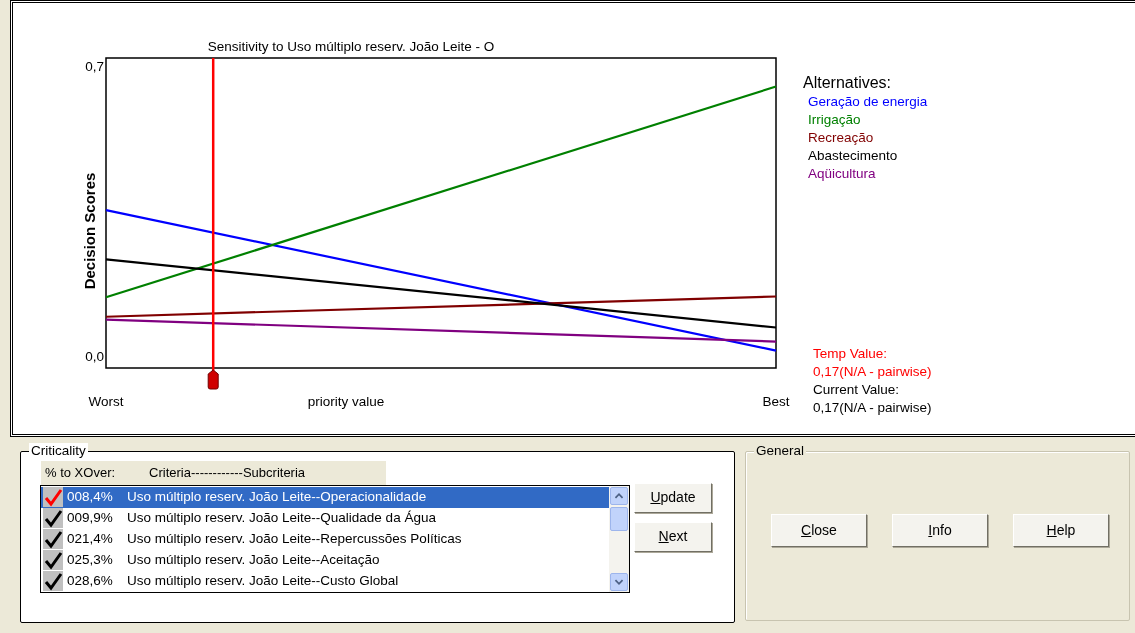 This screenshot has height=633, width=1135. I want to click on column-header: Criteria------------Subcriteria, so click(227, 473).